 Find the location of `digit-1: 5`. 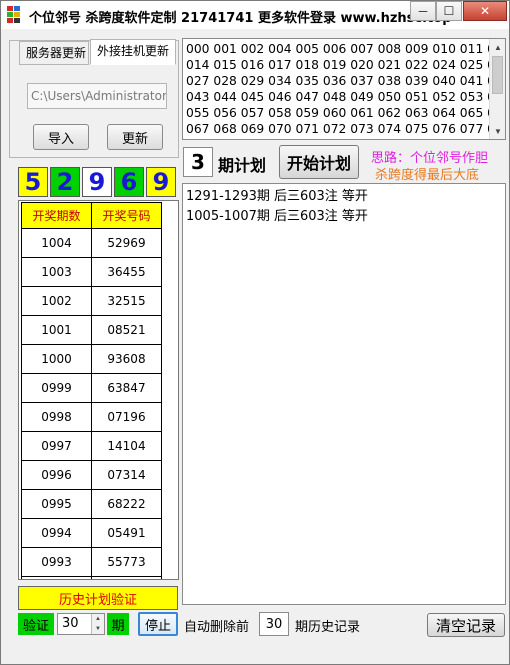

digit-1: 5 is located at coordinates (33, 182).